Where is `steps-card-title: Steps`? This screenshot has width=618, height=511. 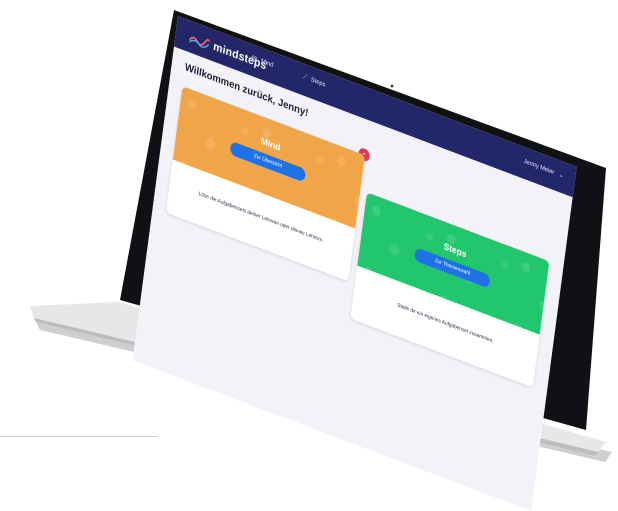 steps-card-title: Steps is located at coordinates (455, 250).